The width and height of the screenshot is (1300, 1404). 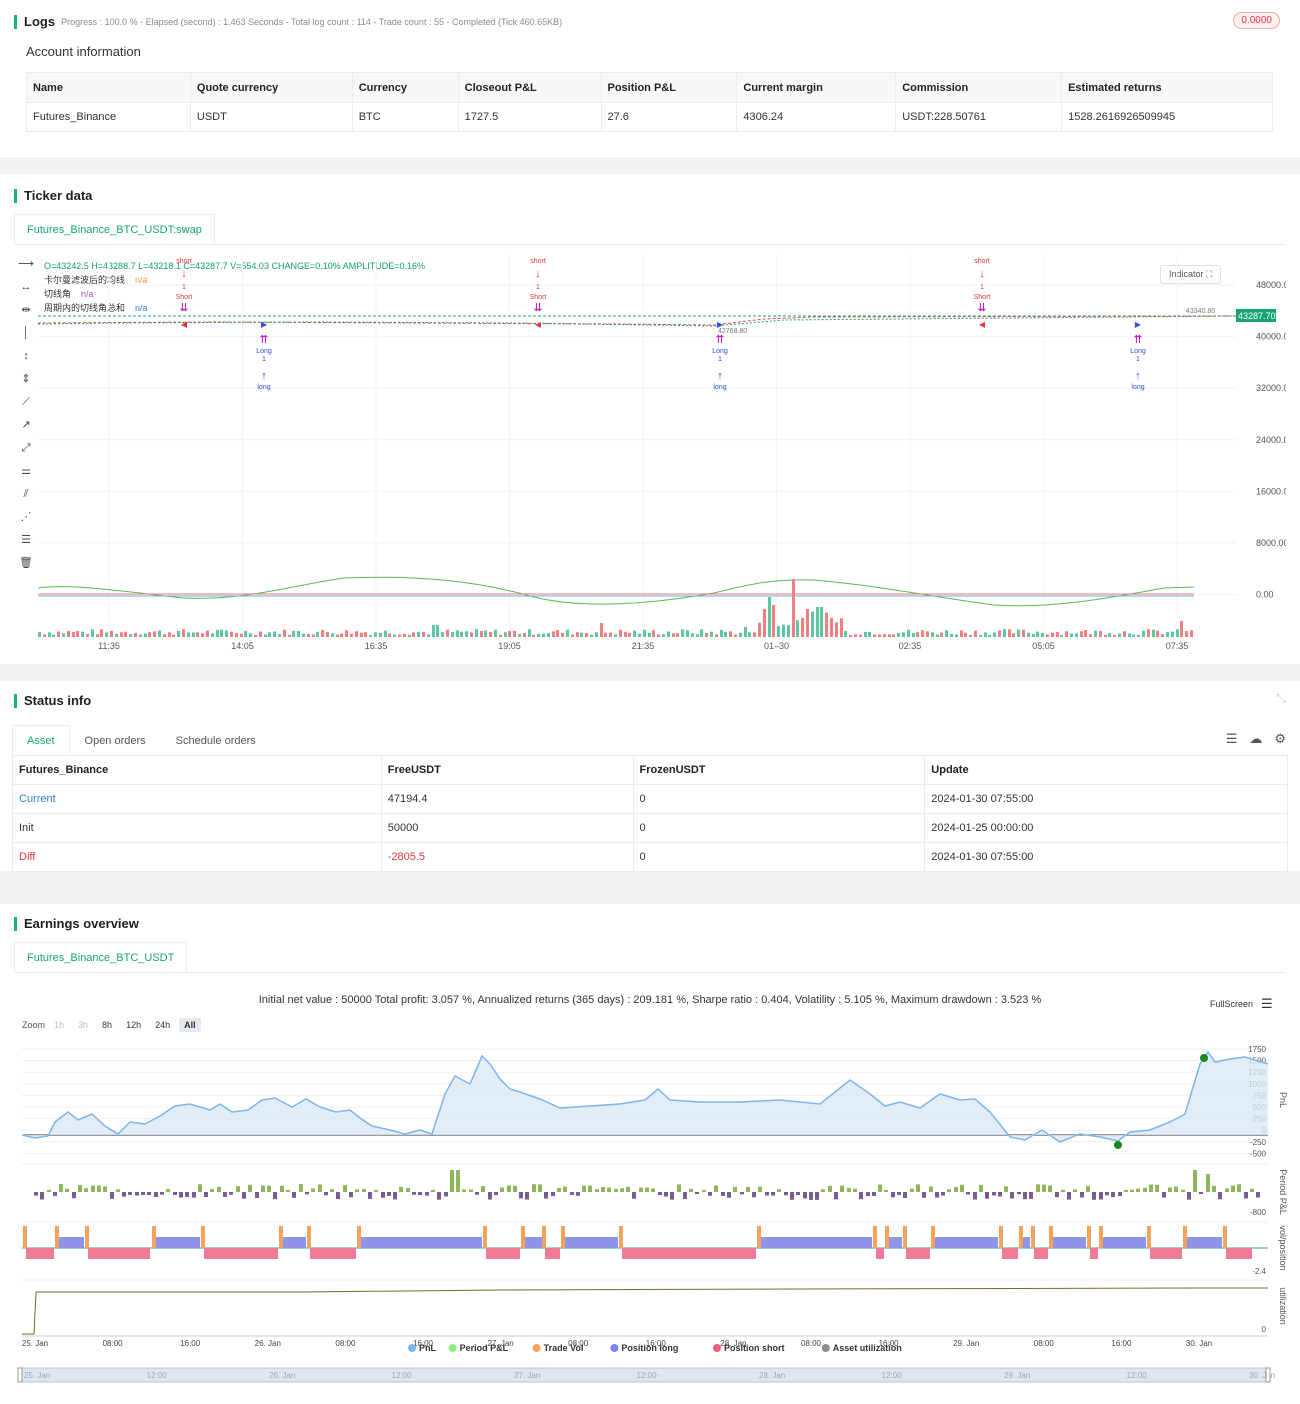 I want to click on expand-icon: ⤡, so click(x=1281, y=698).